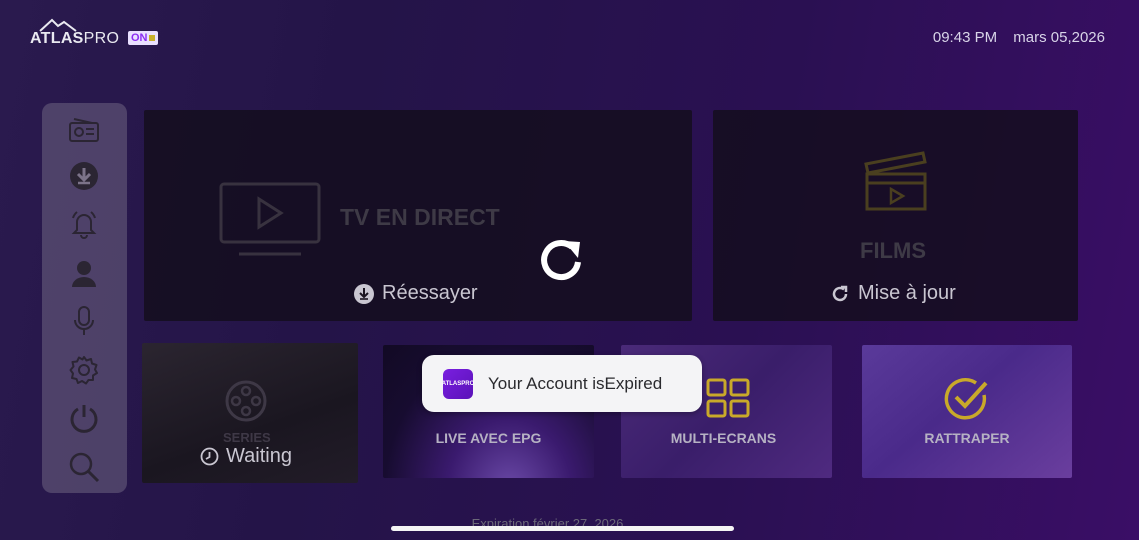 The height and width of the screenshot is (540, 1139). I want to click on series-status-text: Waiting, so click(259, 456).